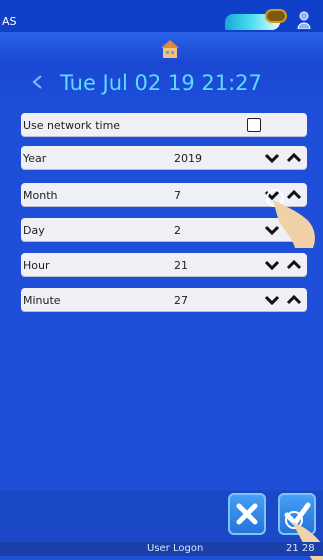 The image size is (323, 560). What do you see at coordinates (304, 20) in the screenshot?
I see `person-icon` at bounding box center [304, 20].